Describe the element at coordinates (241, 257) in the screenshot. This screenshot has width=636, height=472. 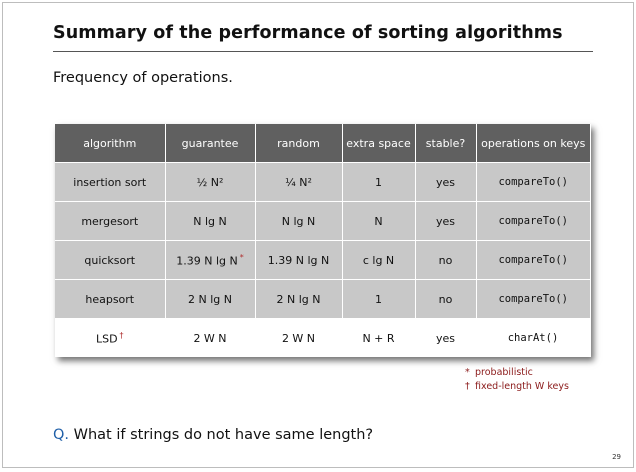
I see `probabilistic-mark: *` at that location.